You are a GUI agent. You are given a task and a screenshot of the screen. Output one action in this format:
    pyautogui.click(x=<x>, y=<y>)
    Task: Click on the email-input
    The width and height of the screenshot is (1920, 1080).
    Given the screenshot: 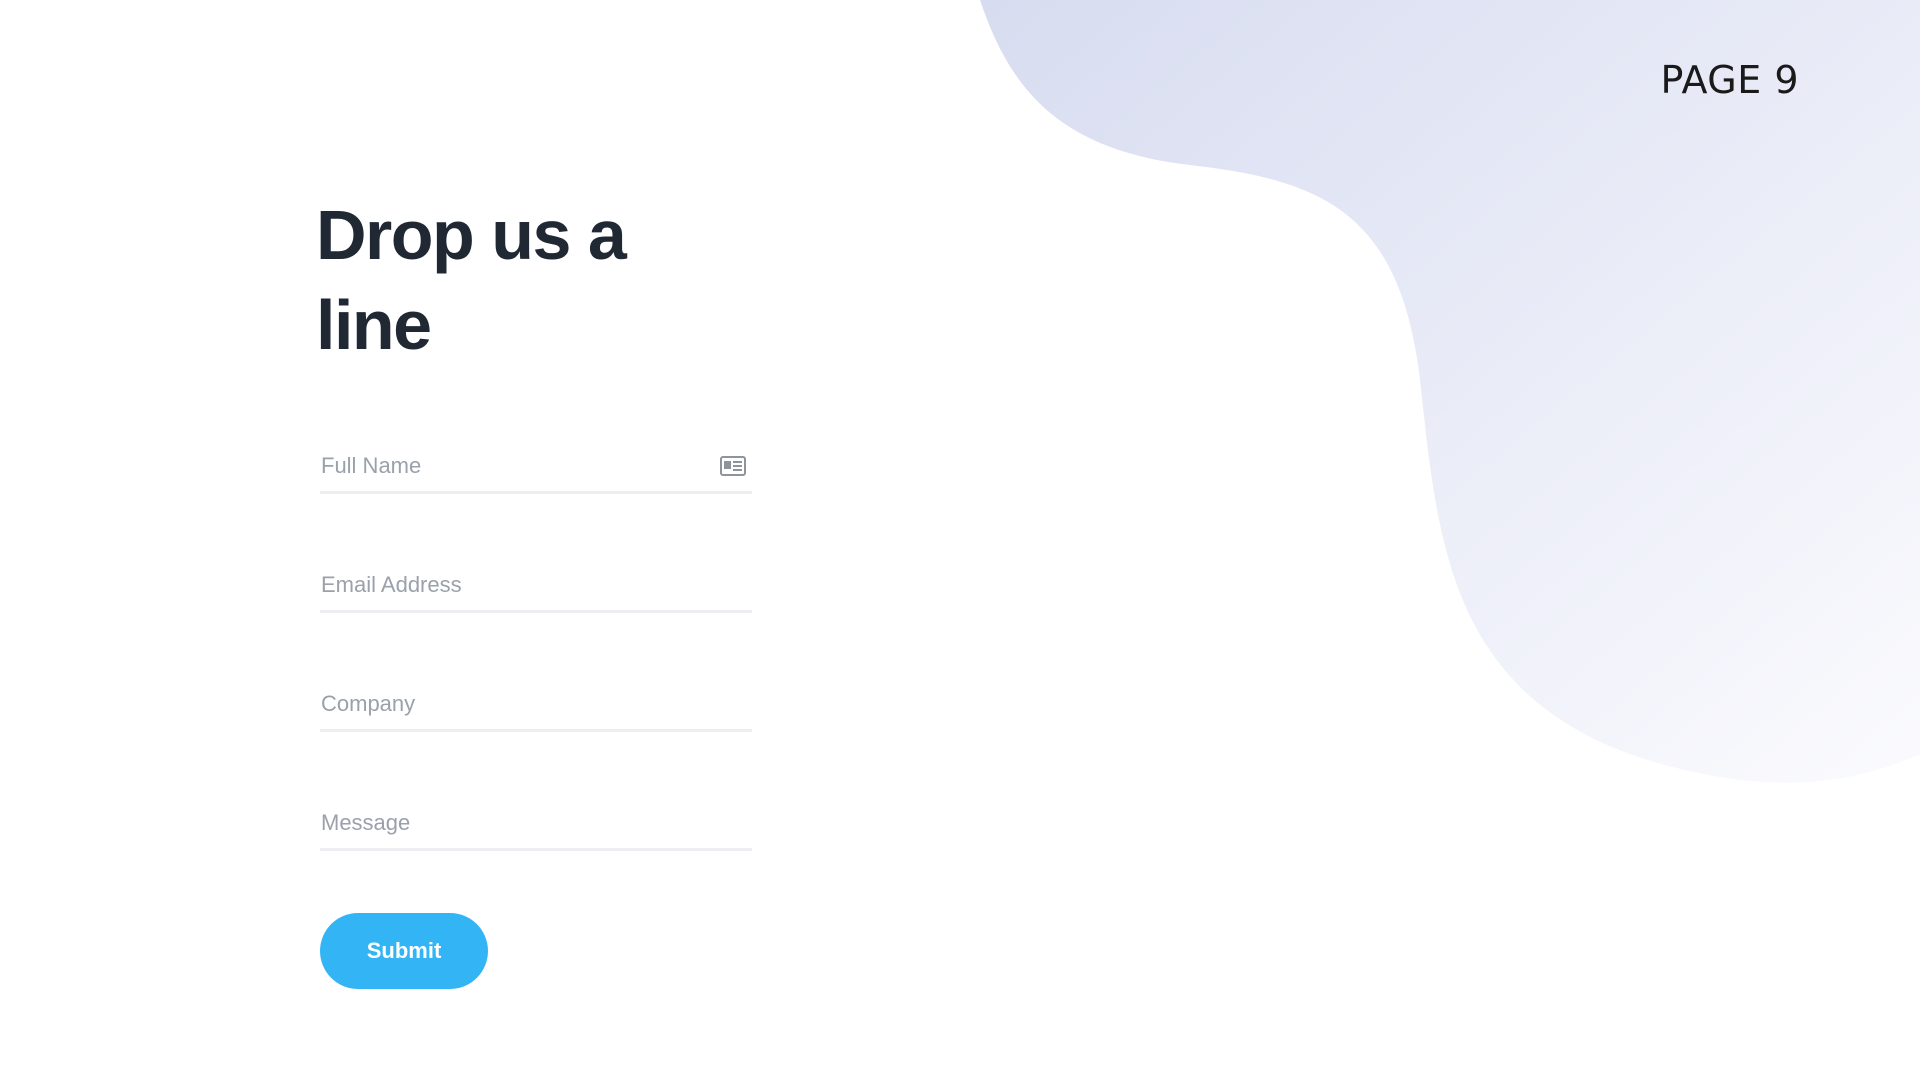 What is the action you would take?
    pyautogui.click(x=511, y=585)
    